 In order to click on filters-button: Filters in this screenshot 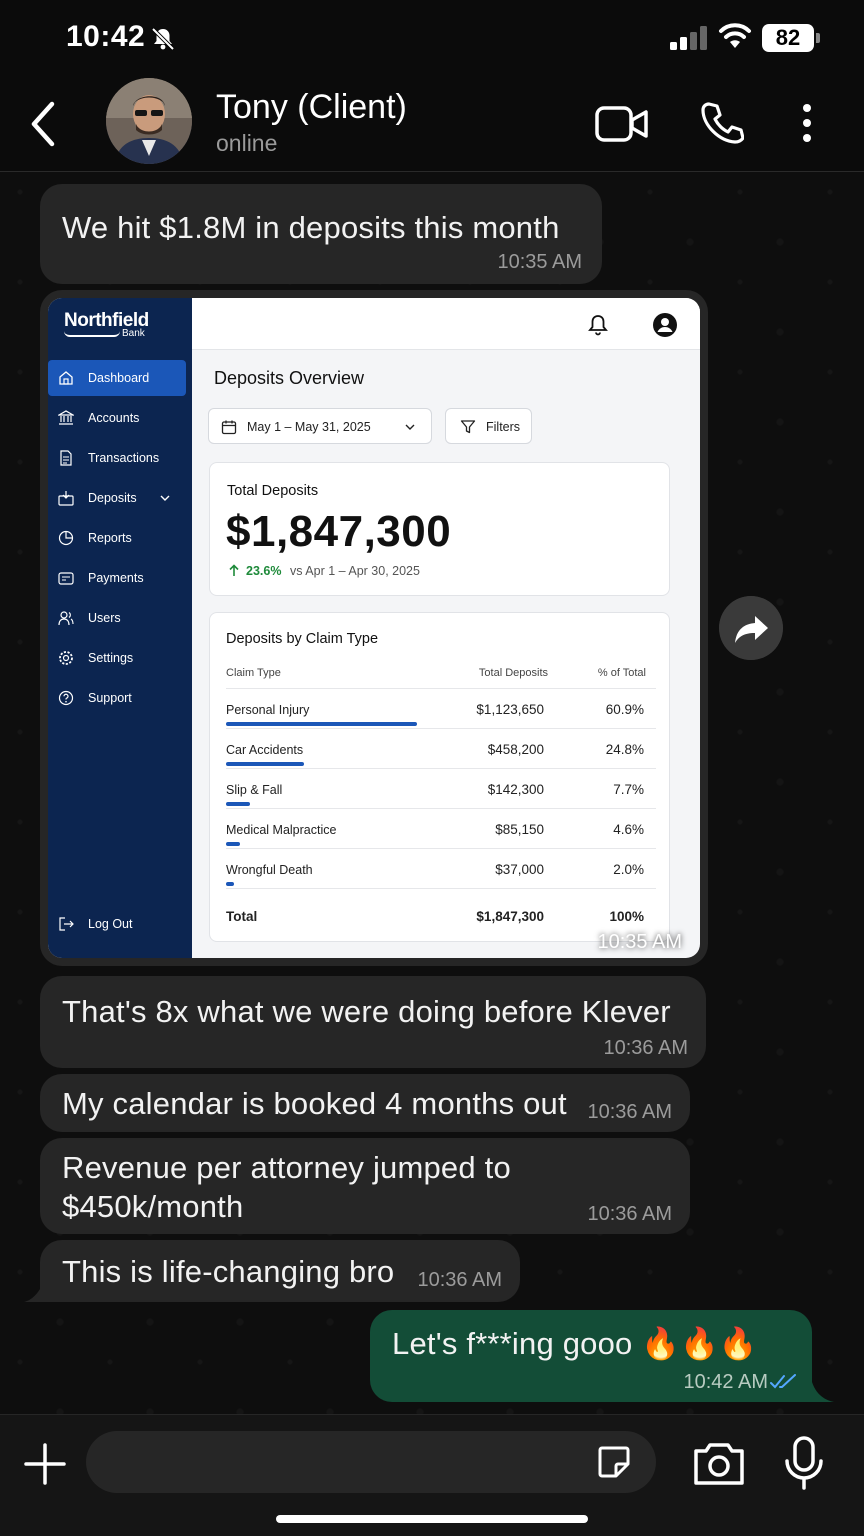, I will do `click(488, 426)`.